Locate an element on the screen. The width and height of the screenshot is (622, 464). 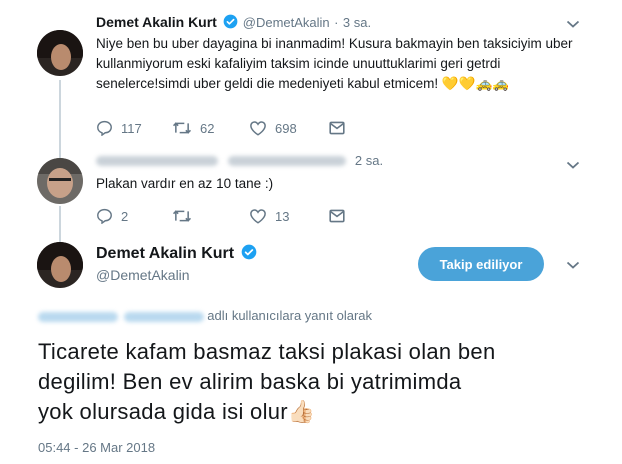
reply-count: 2 is located at coordinates (125, 216).